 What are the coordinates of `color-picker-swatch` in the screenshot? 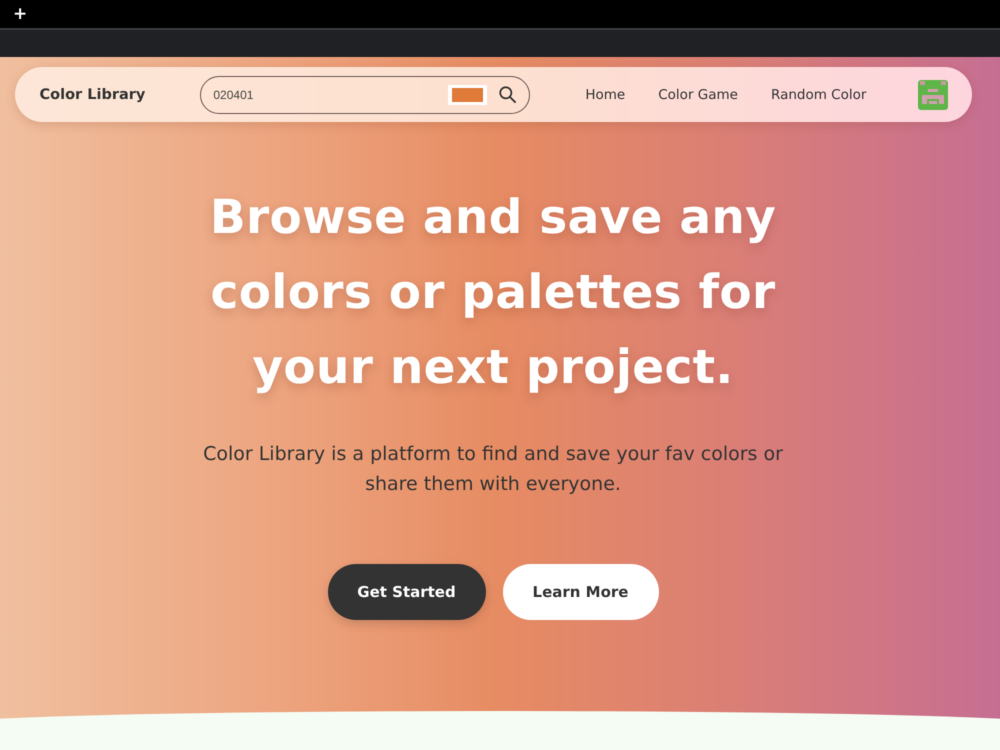 It's located at (468, 94).